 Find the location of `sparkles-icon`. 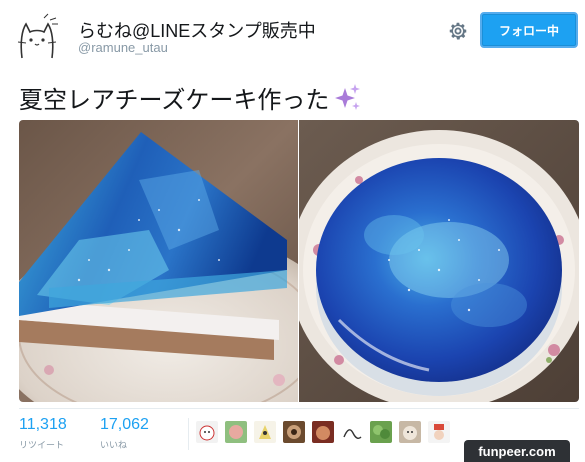

sparkles-icon is located at coordinates (348, 96).